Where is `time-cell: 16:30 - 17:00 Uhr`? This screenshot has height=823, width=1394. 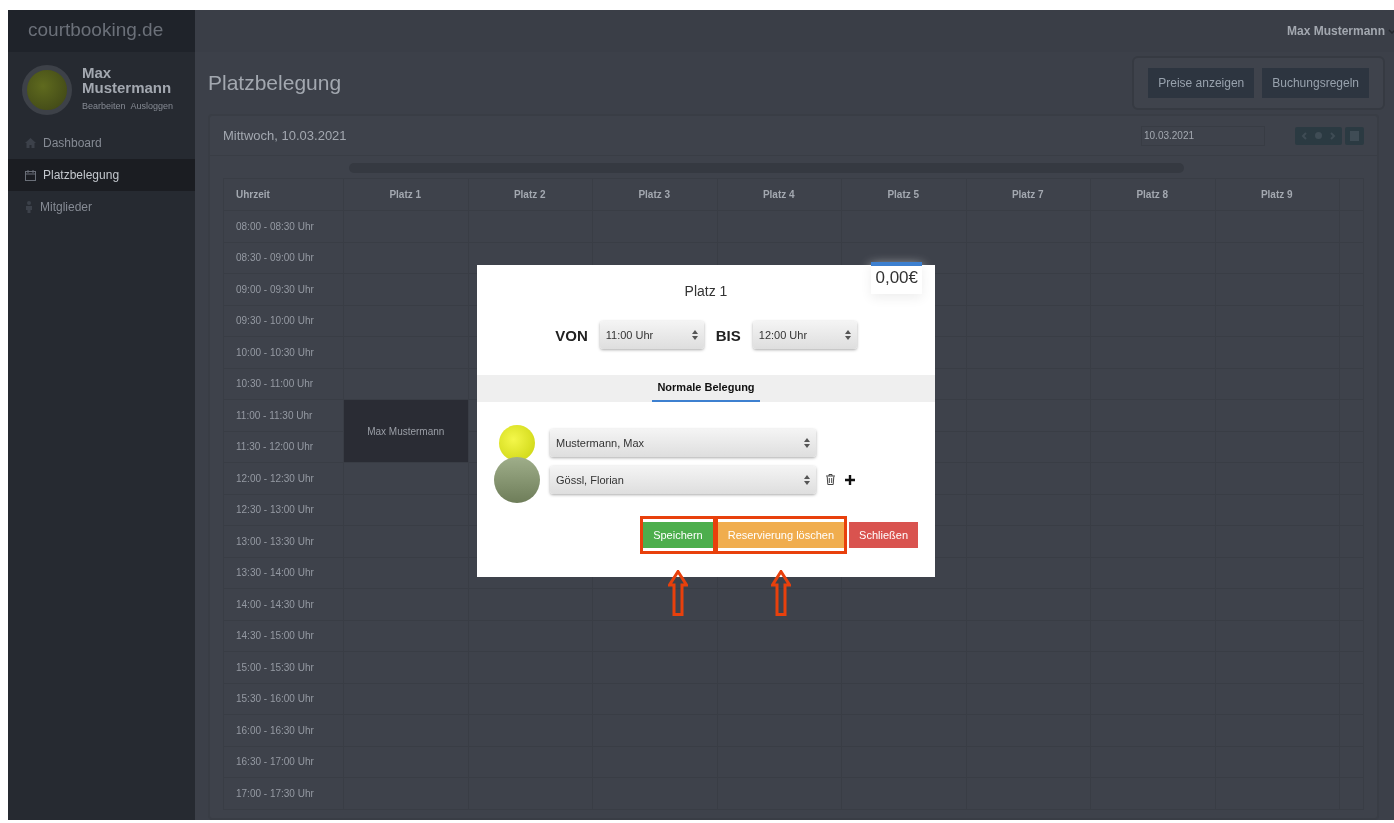
time-cell: 16:30 - 17:00 Uhr is located at coordinates (283, 762).